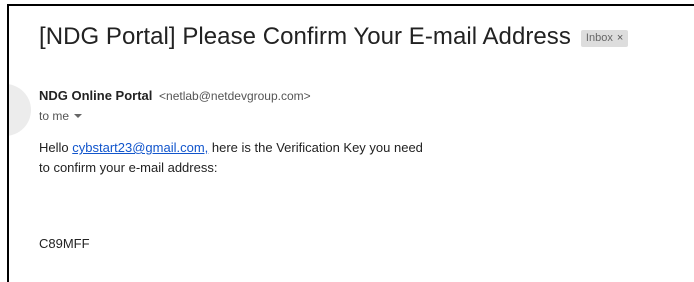  I want to click on email-link: cybstart23@gmail.com,, so click(140, 147).